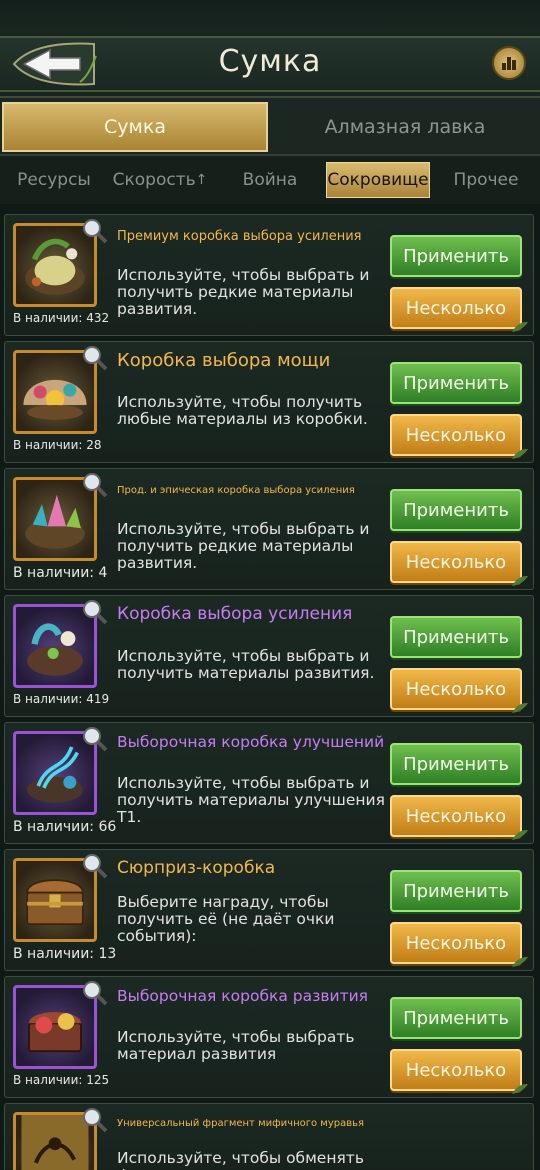 This screenshot has height=1170, width=540. Describe the element at coordinates (270, 127) in the screenshot. I see `main-tabs: Сумка Алмазная лавка` at that location.